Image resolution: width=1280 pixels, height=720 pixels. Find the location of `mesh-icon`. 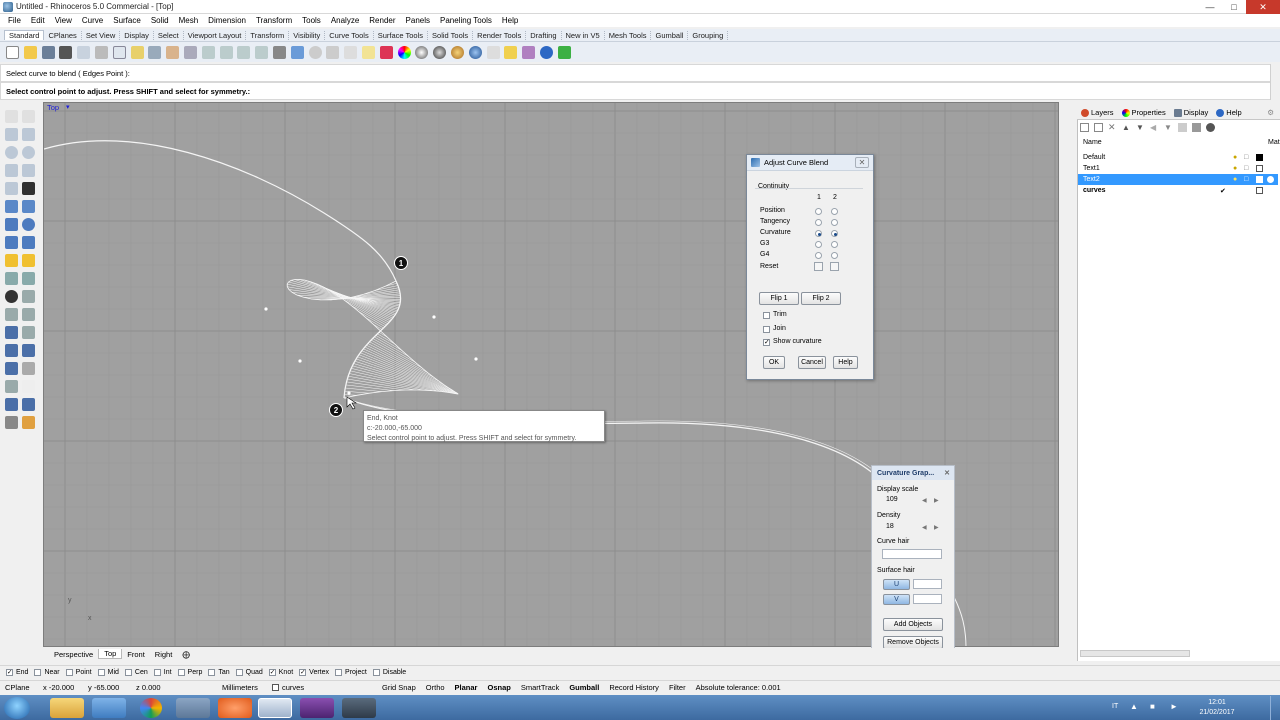

mesh-icon is located at coordinates (28, 242).